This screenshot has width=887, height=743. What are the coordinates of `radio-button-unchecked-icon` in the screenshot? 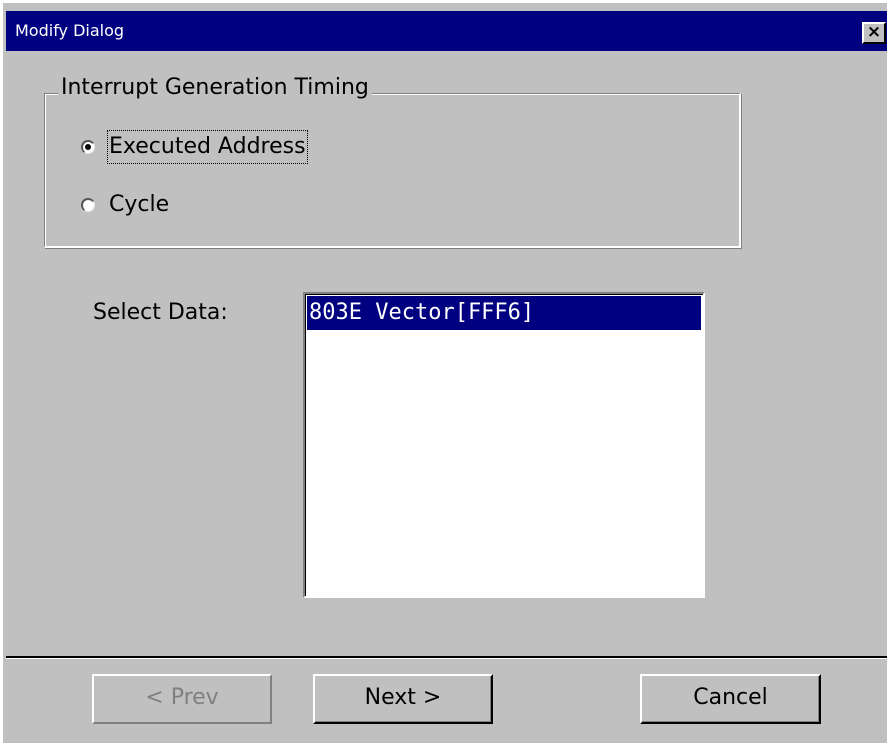 It's located at (88, 205).